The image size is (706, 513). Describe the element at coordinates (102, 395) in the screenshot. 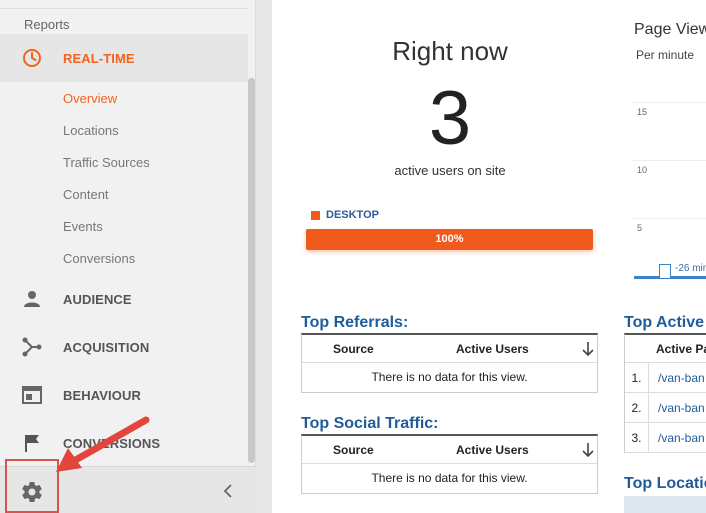

I see `sidebar-item-label: BEHAVIOUR` at that location.